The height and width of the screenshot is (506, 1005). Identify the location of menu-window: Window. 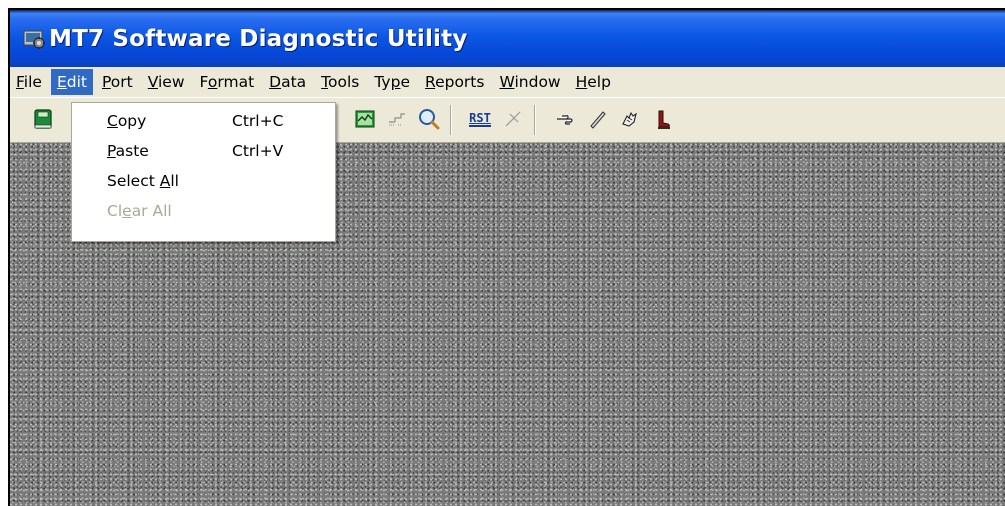
(529, 82).